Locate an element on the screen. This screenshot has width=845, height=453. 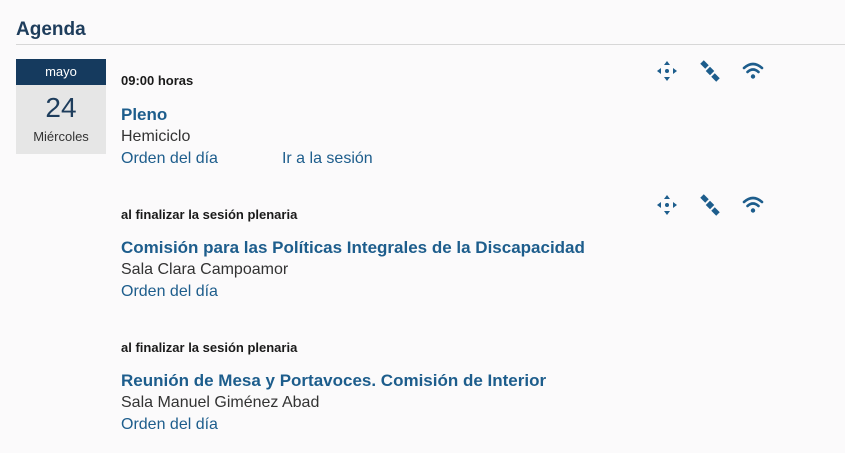
date-day: 24 is located at coordinates (61, 107).